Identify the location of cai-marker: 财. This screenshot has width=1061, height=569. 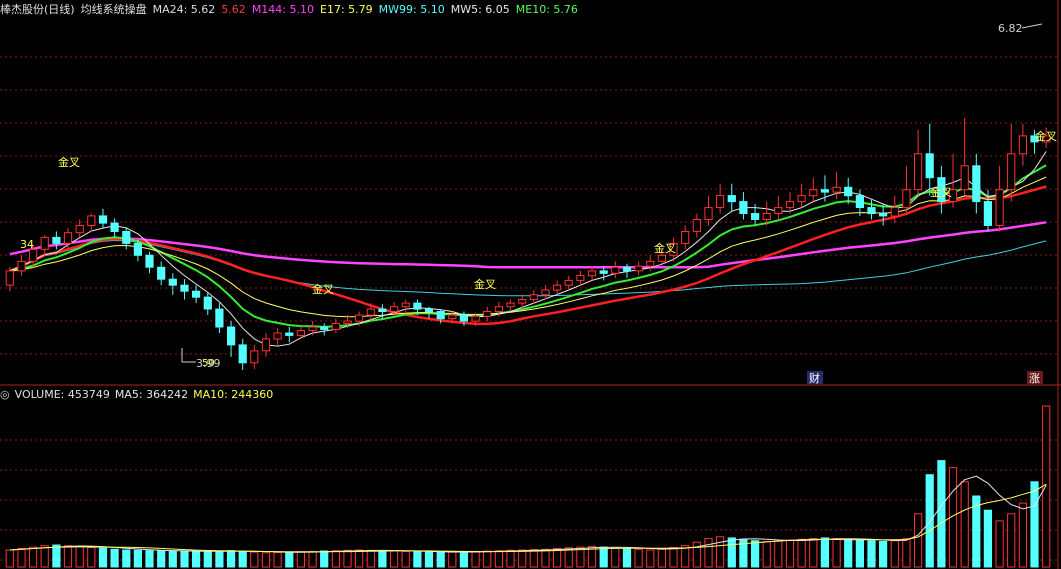
(814, 378).